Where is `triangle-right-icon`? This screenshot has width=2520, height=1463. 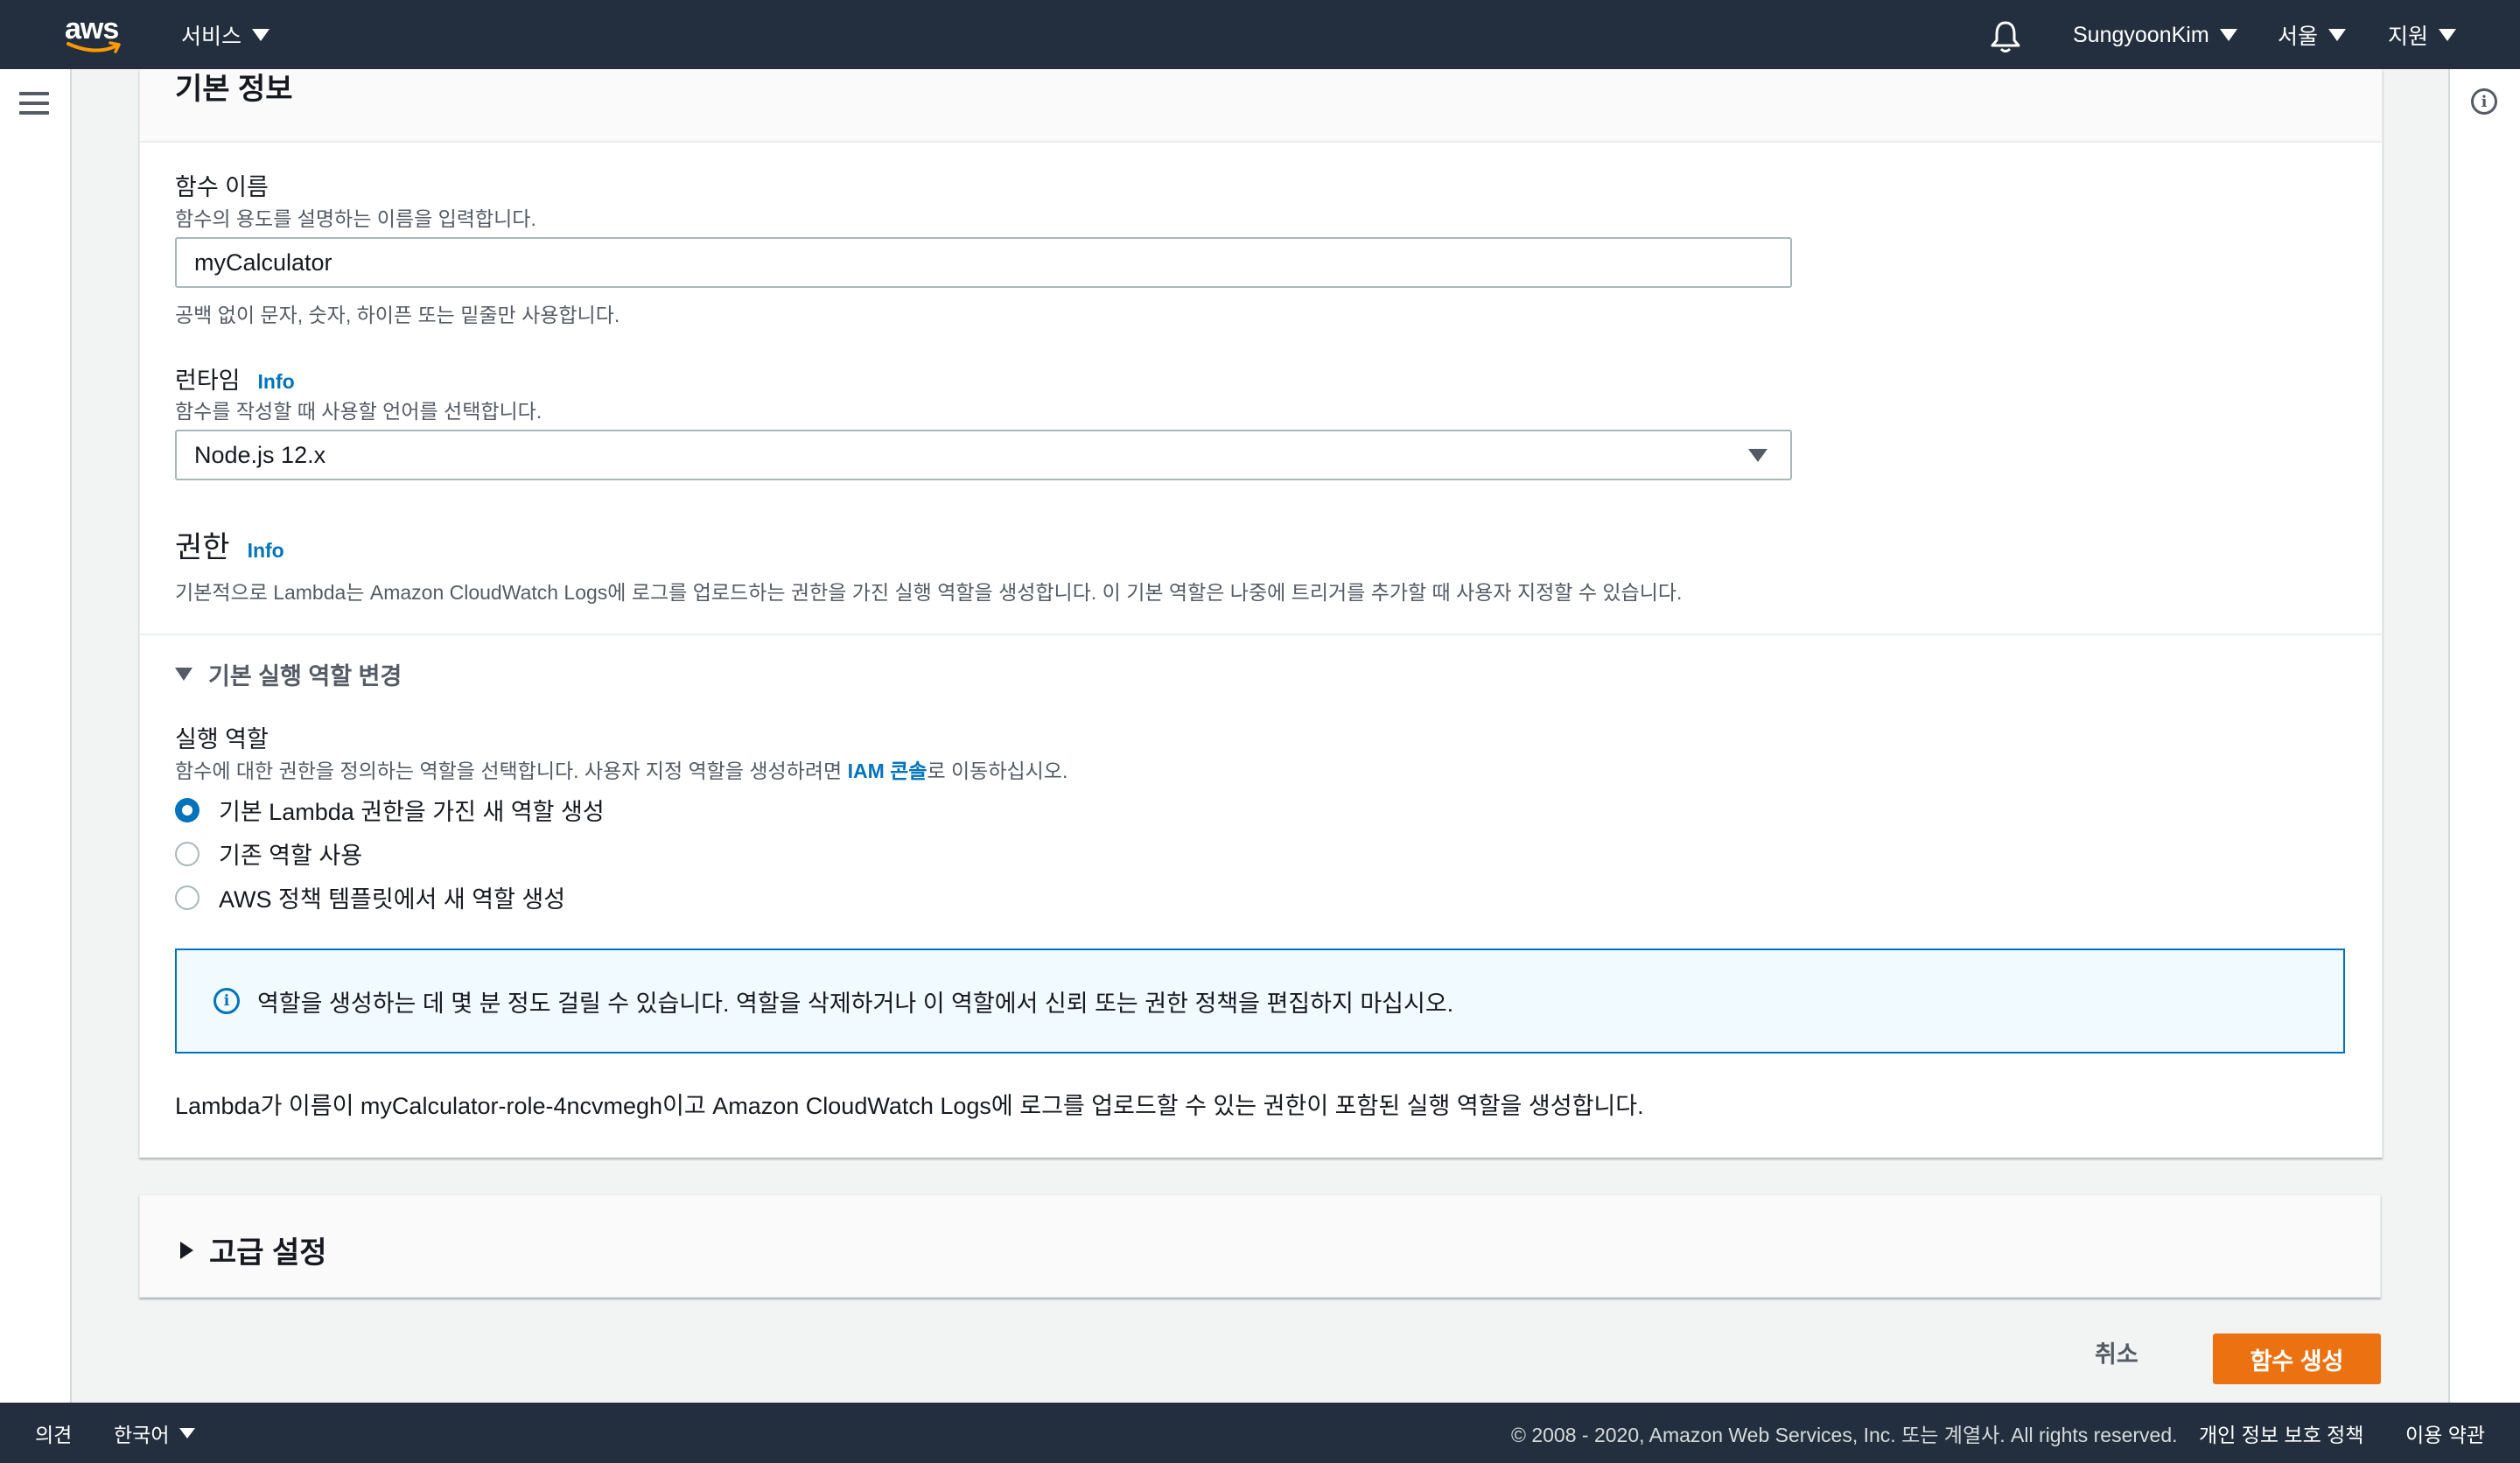
triangle-right-icon is located at coordinates (186, 1250).